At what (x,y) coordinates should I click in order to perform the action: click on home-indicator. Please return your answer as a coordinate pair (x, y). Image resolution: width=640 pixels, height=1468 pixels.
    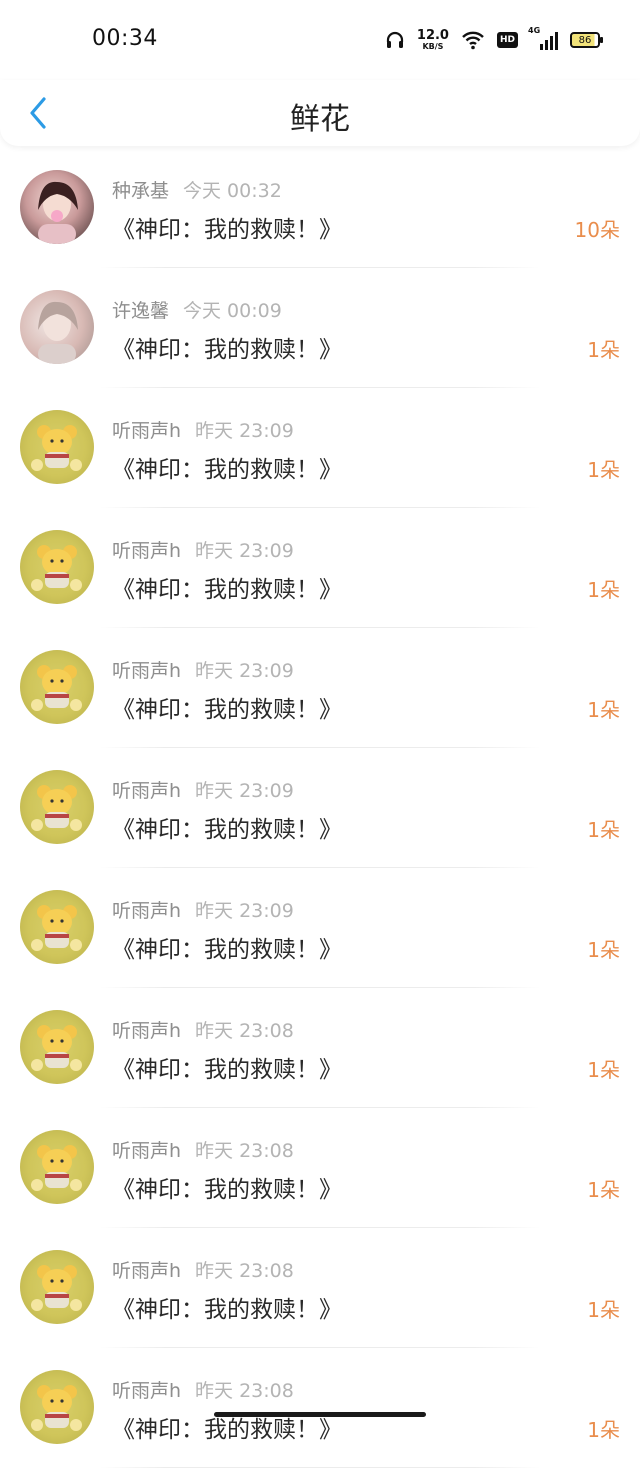
    Looking at the image, I should click on (320, 1414).